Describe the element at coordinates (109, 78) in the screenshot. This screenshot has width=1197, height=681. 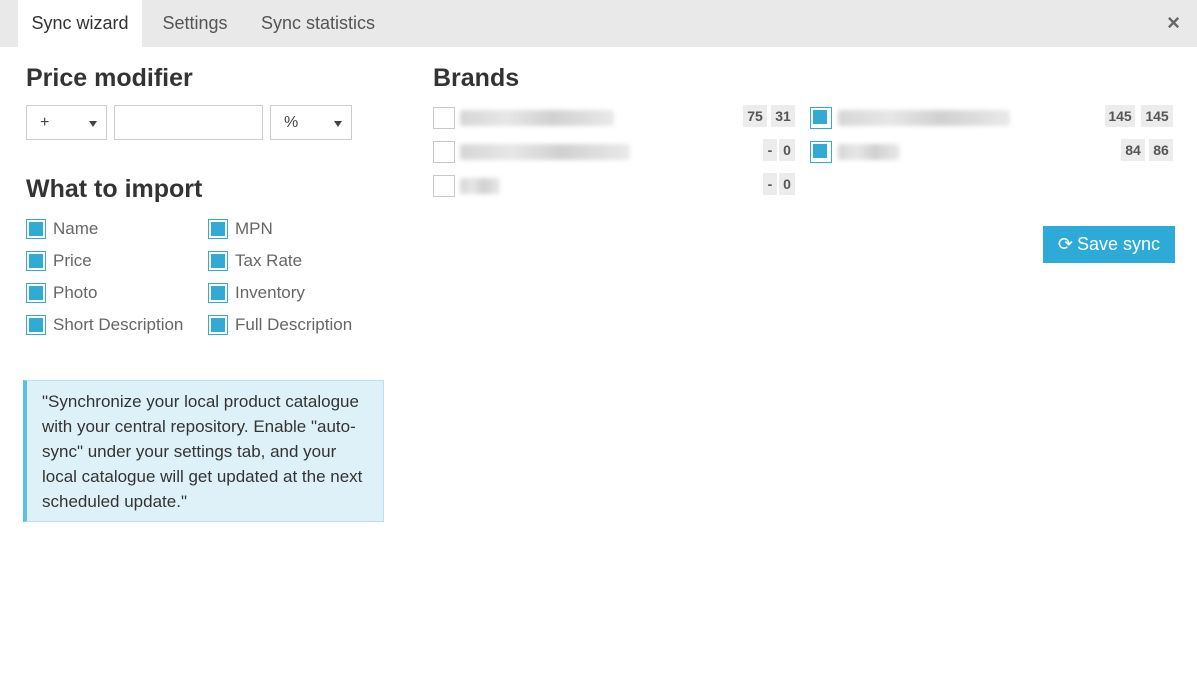
I see `price-modifier-title: Price modifier` at that location.